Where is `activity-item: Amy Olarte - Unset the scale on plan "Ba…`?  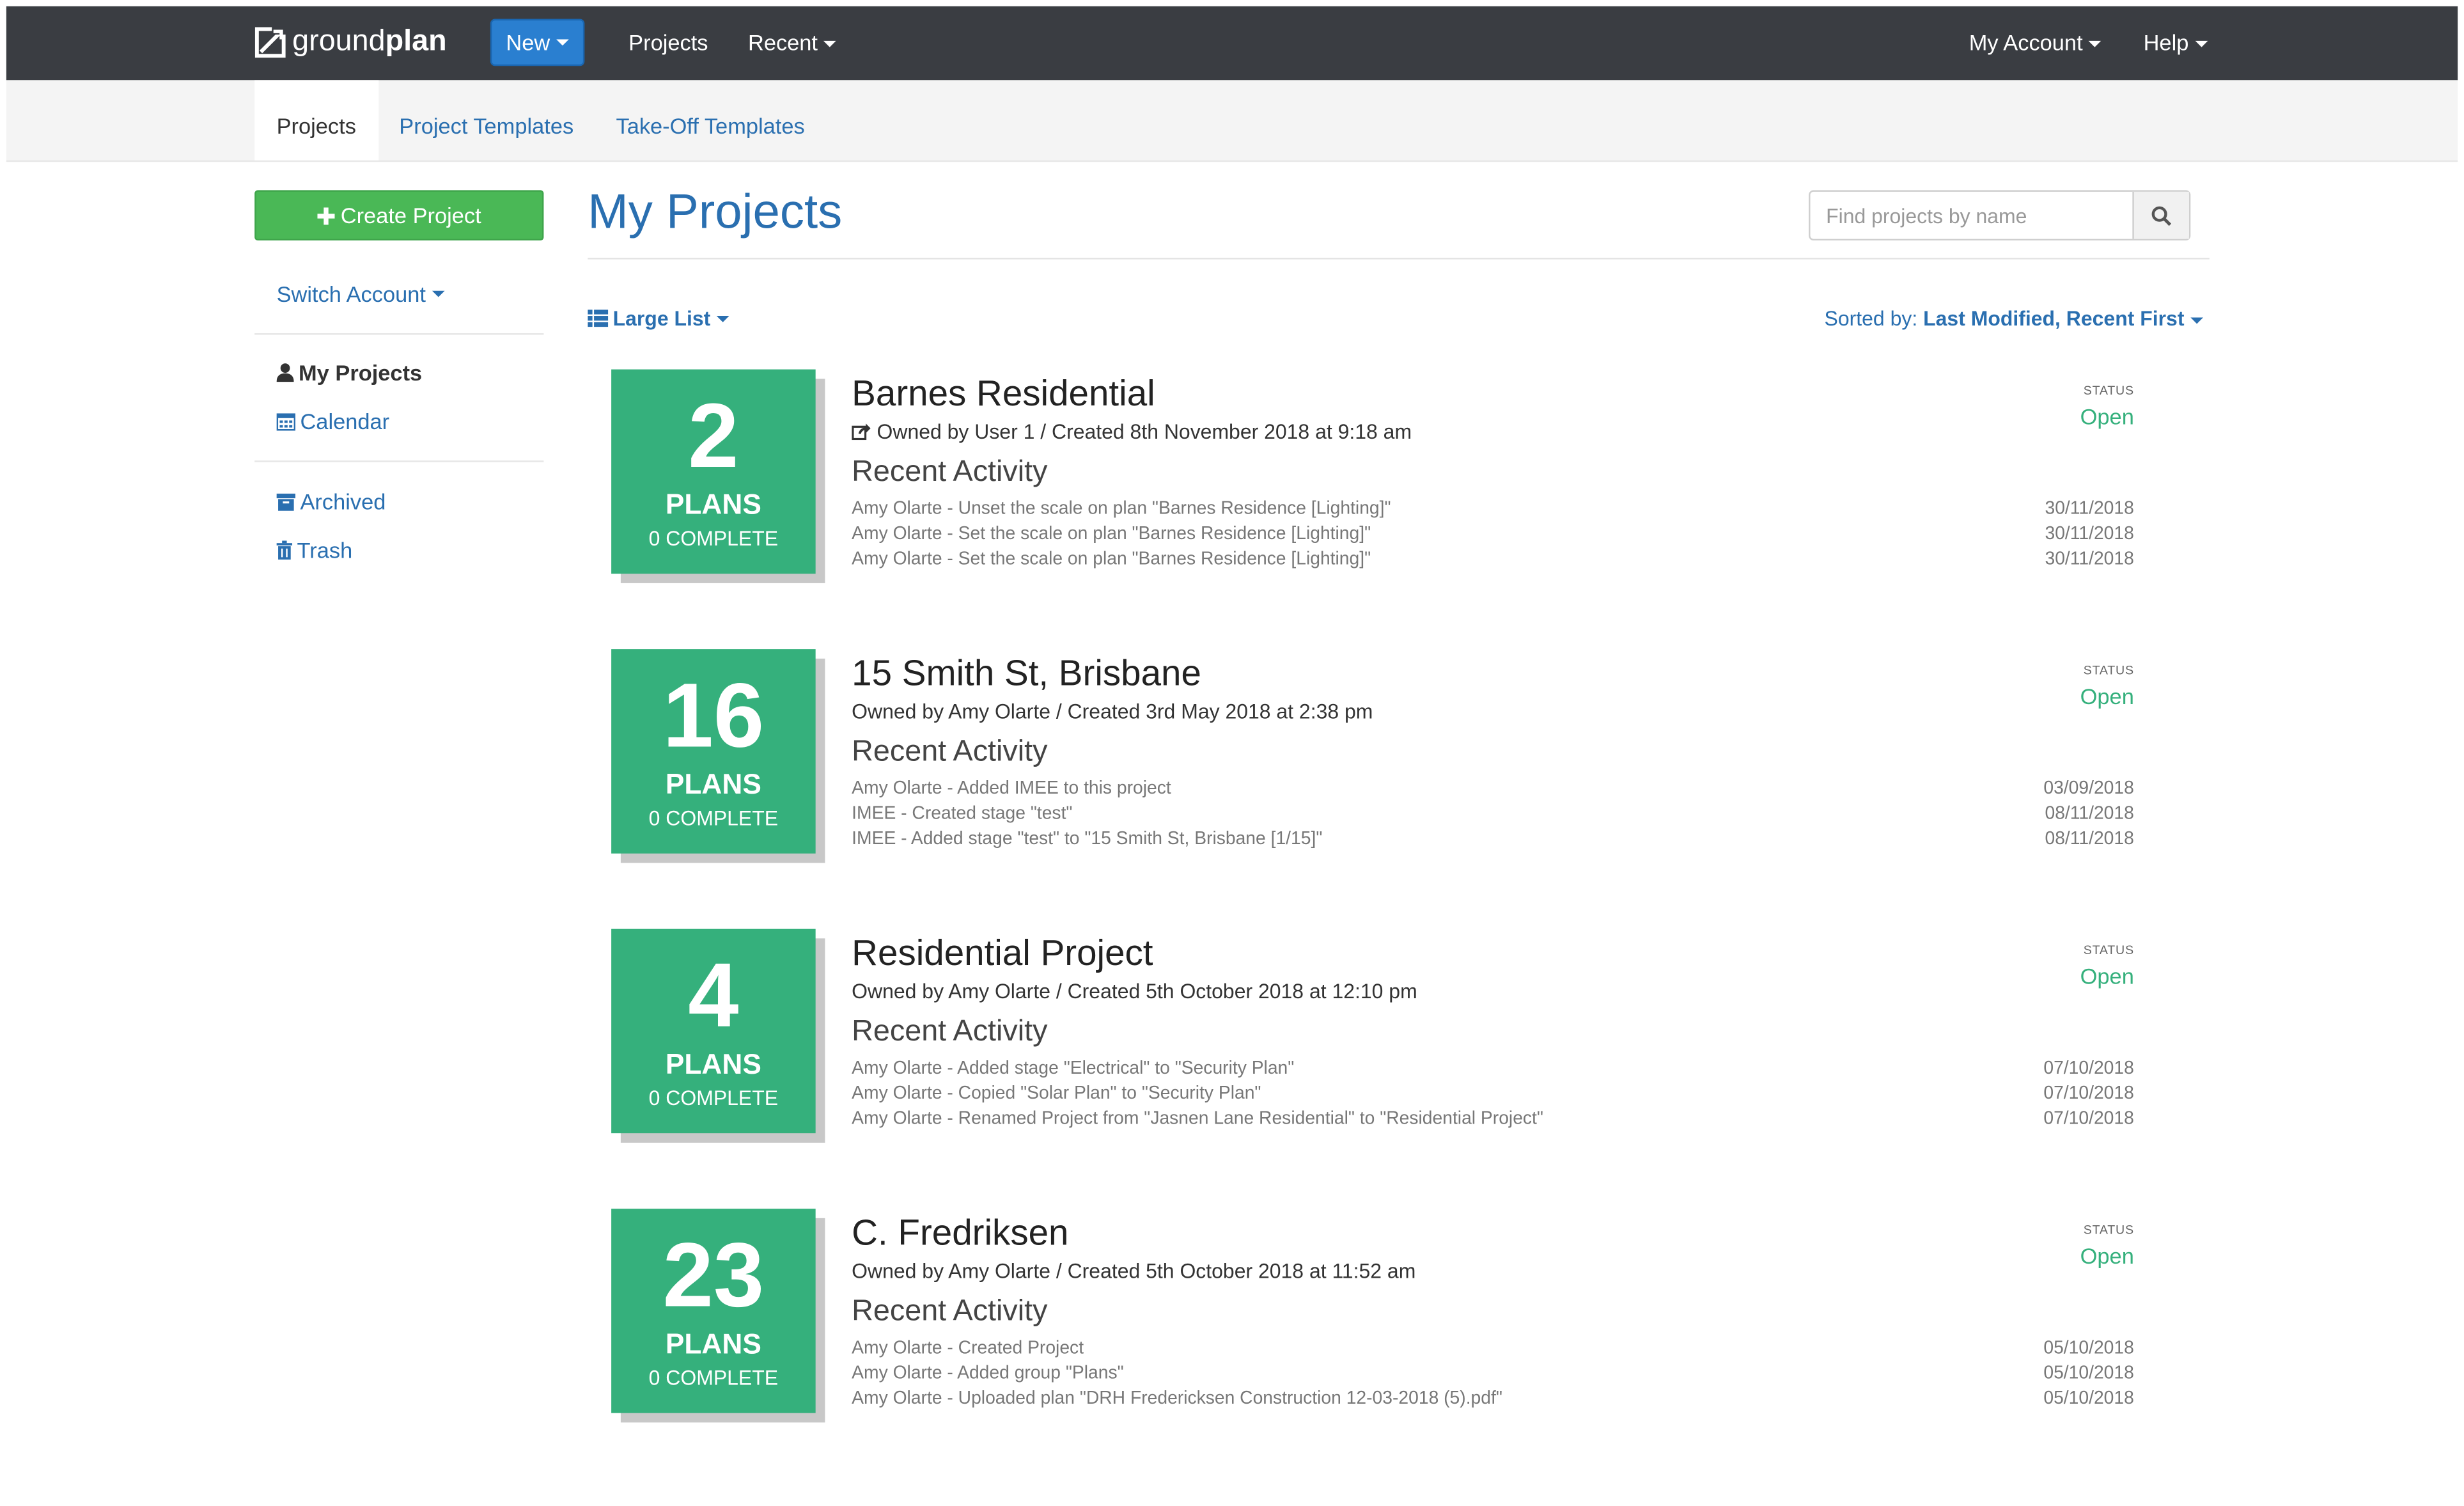 activity-item: Amy Olarte - Unset the scale on plan "Ba… is located at coordinates (1121, 509).